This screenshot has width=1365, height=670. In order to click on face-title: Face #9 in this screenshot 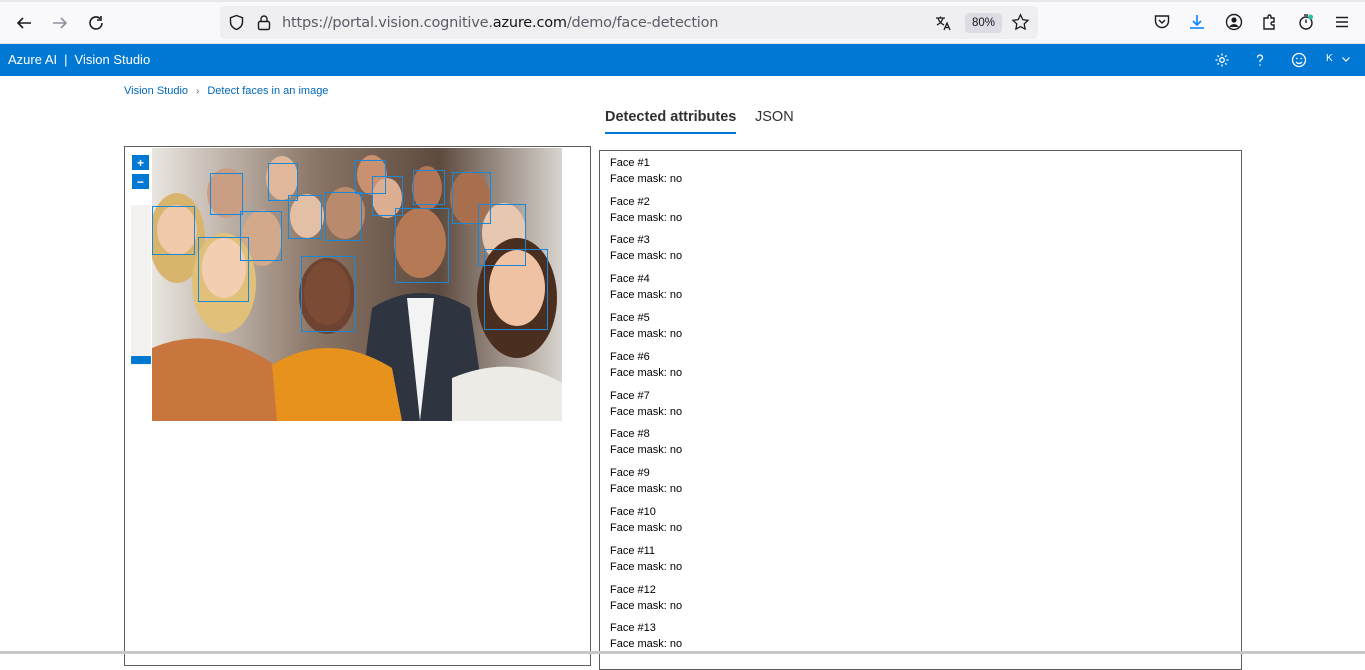, I will do `click(630, 473)`.